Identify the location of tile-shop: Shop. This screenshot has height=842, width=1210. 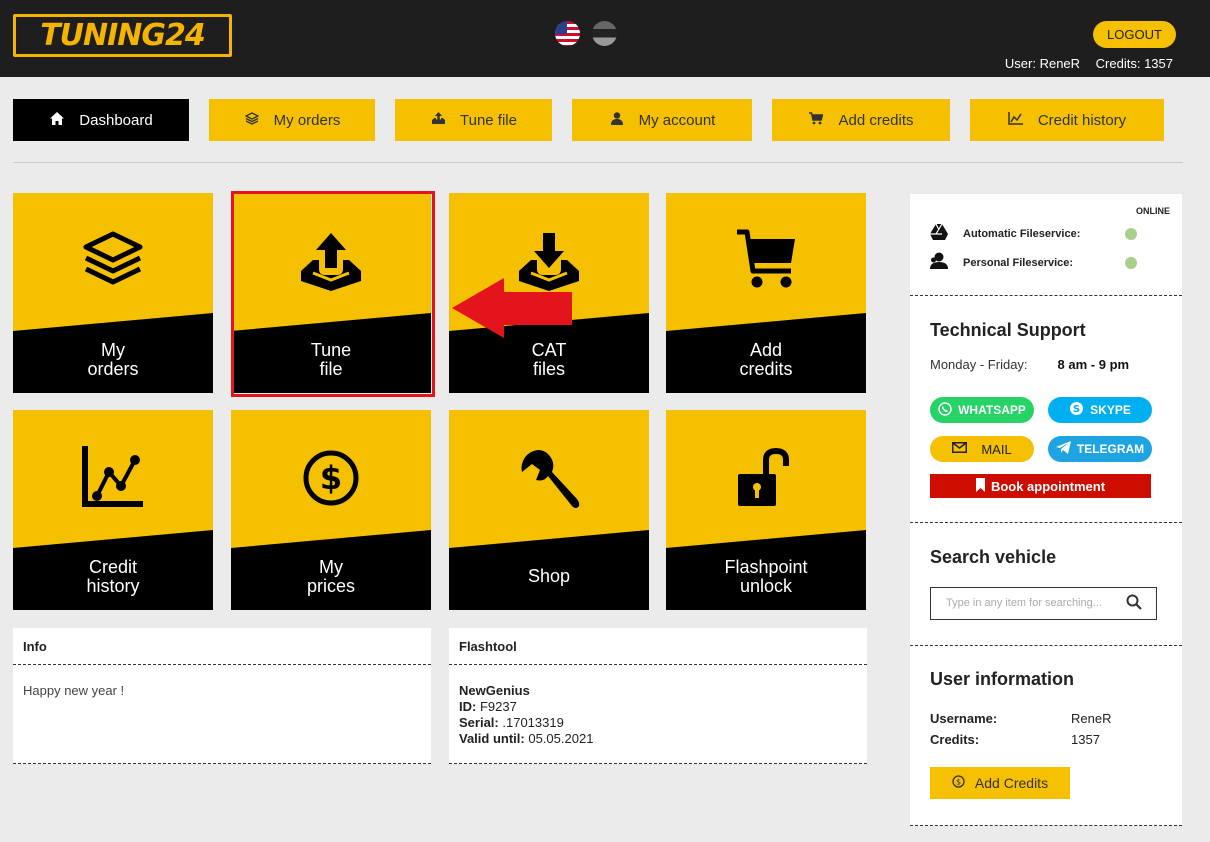
(549, 510).